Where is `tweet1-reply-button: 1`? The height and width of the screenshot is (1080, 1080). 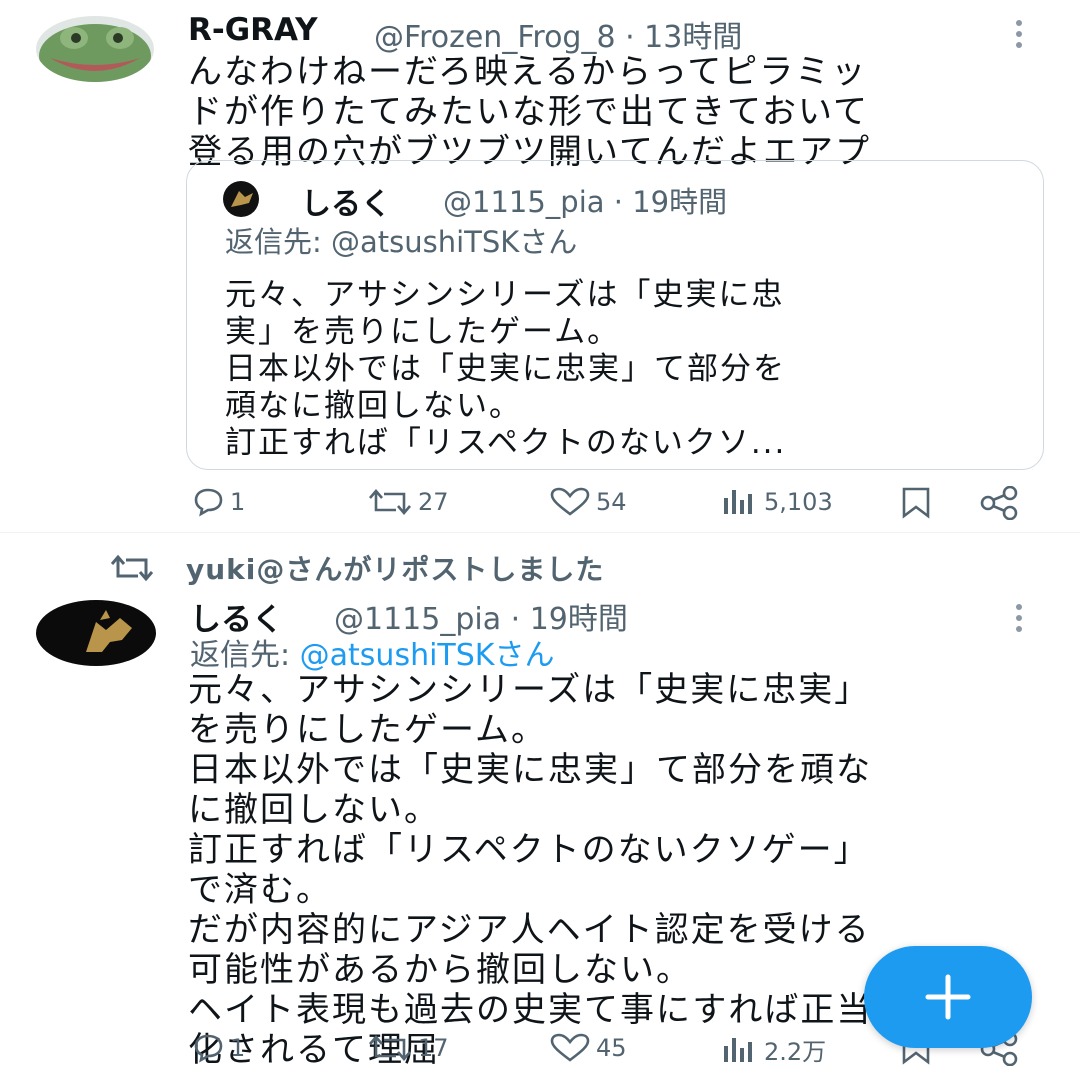
tweet1-reply-button: 1 is located at coordinates (217, 502).